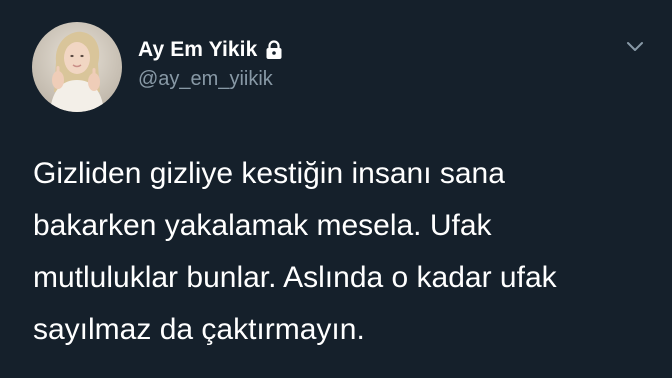 This screenshot has width=672, height=378. What do you see at coordinates (210, 79) in the screenshot?
I see `author-handle: @ay_em_yiikik` at bounding box center [210, 79].